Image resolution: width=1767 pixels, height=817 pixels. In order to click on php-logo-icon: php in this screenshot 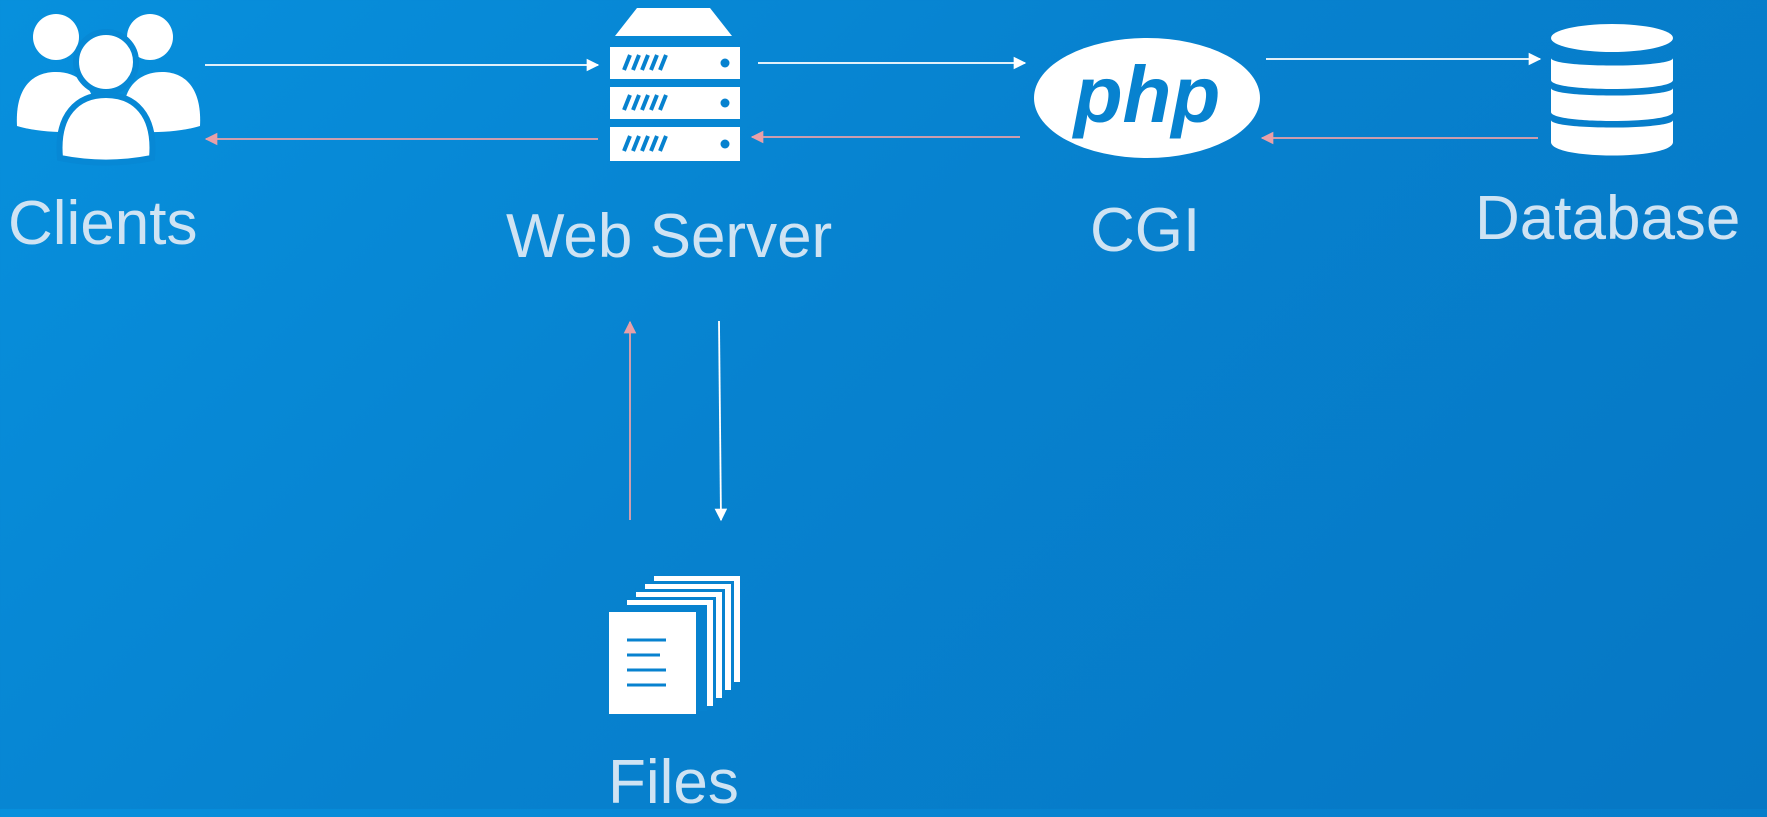, I will do `click(1147, 98)`.